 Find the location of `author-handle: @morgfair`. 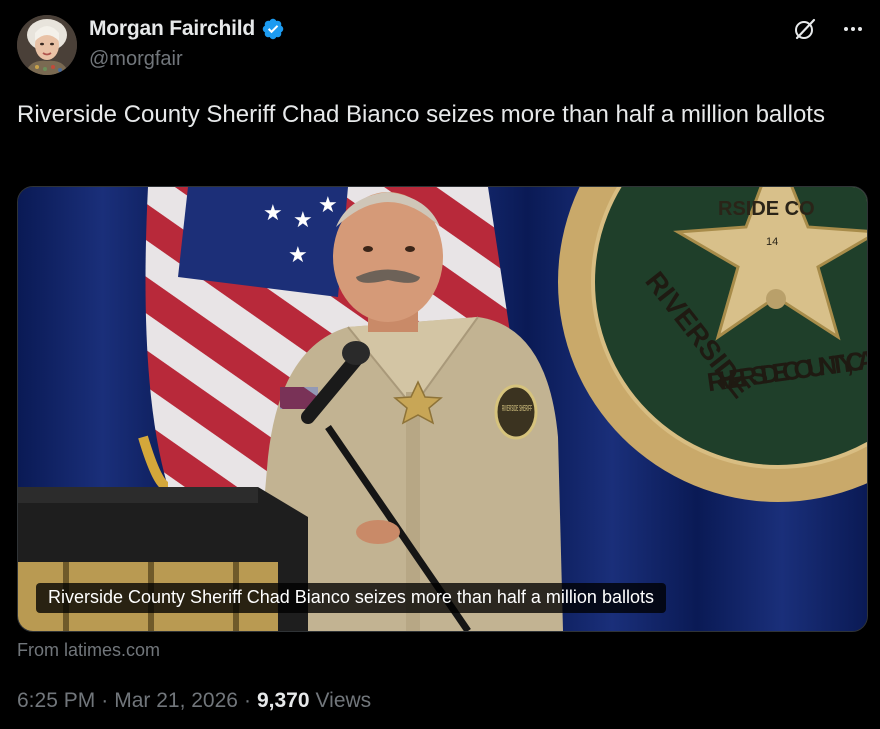

author-handle: @morgfair is located at coordinates (136, 59).